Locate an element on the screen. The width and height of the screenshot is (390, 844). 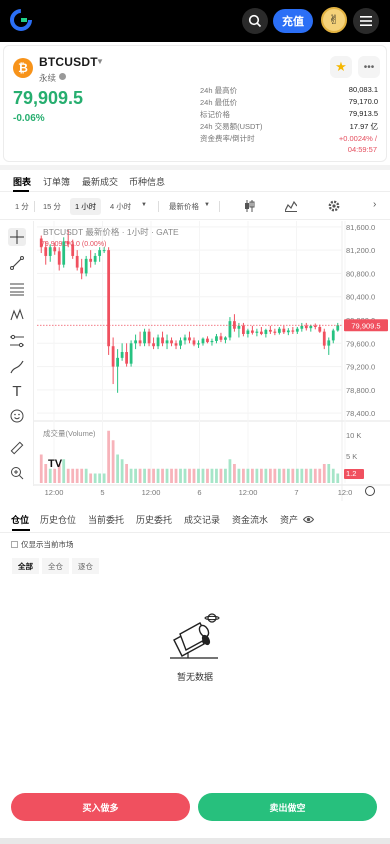
tab-order-history: 历史委托 is located at coordinates (154, 519).